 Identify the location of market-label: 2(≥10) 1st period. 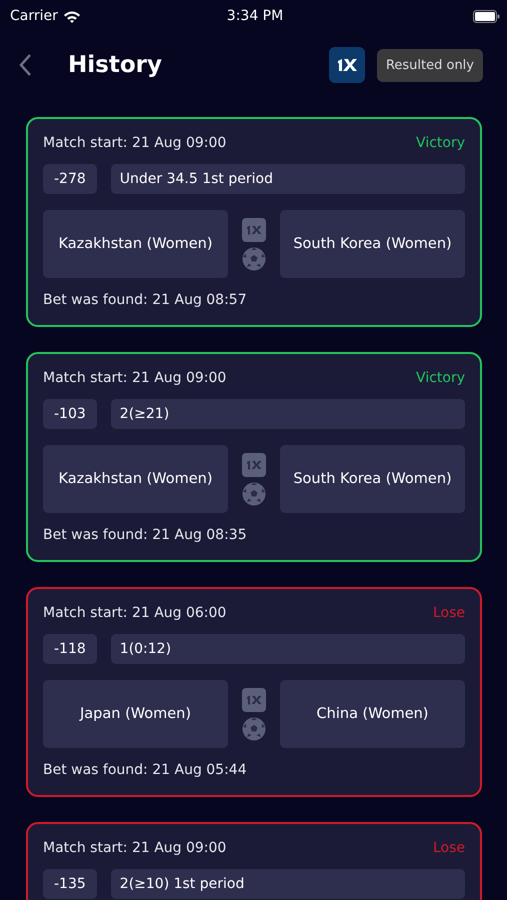
(287, 884).